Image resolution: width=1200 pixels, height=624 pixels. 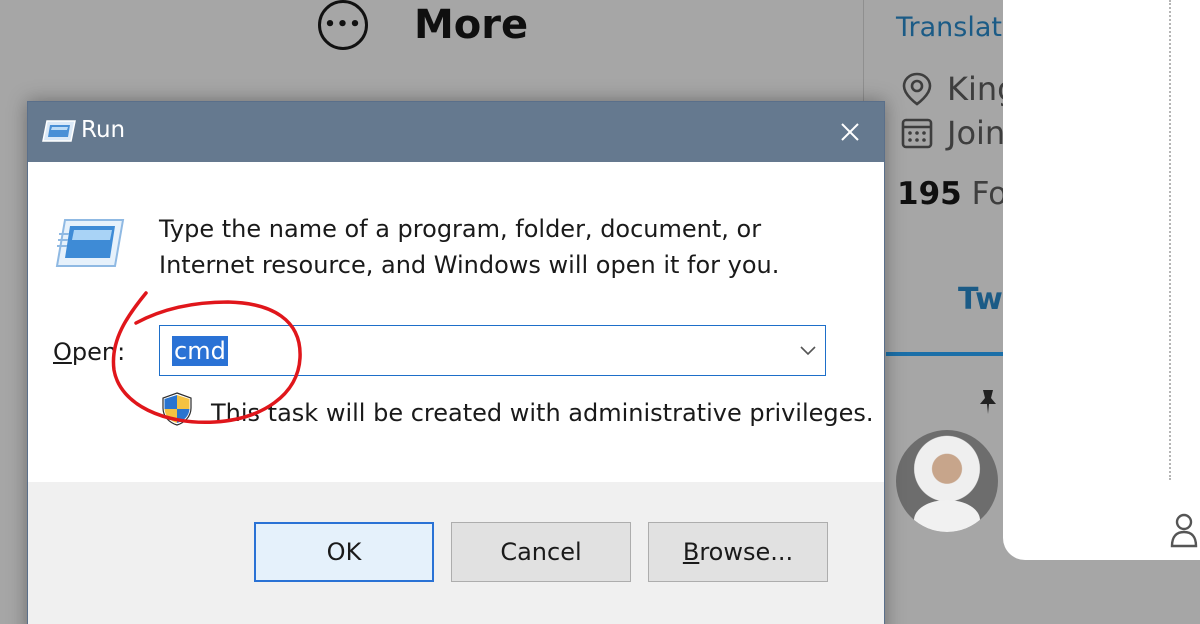 I want to click on close-icon, so click(x=850, y=132).